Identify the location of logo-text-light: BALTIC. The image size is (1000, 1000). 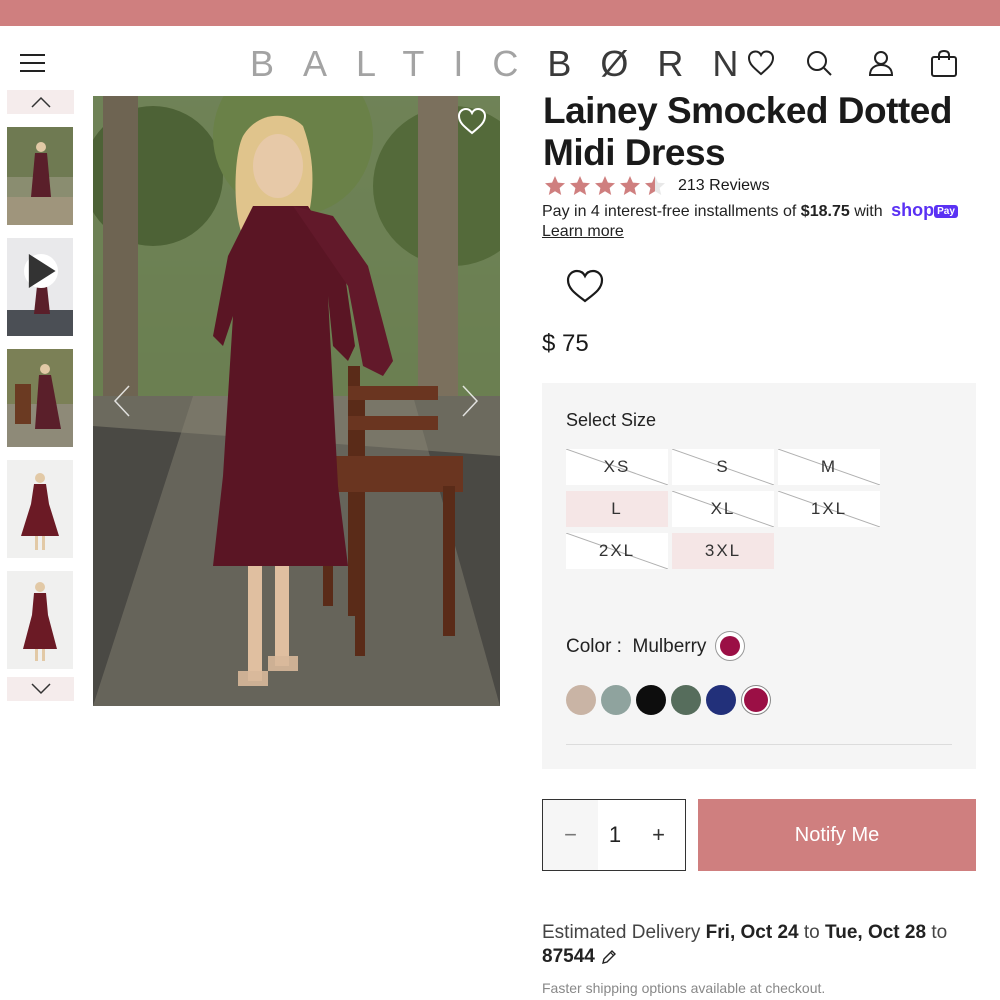
(399, 63).